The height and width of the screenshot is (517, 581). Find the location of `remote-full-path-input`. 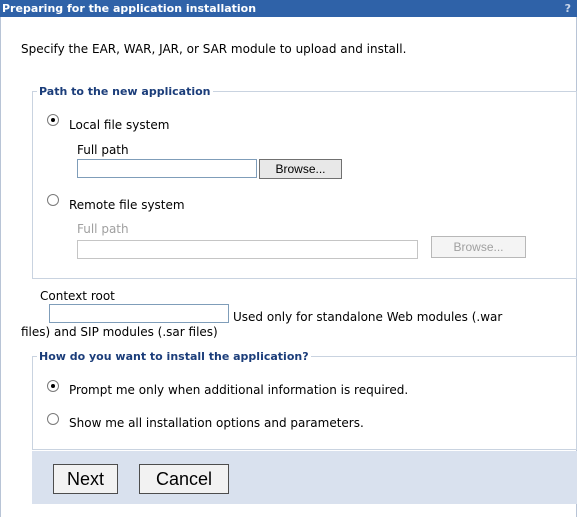

remote-full-path-input is located at coordinates (247, 249).